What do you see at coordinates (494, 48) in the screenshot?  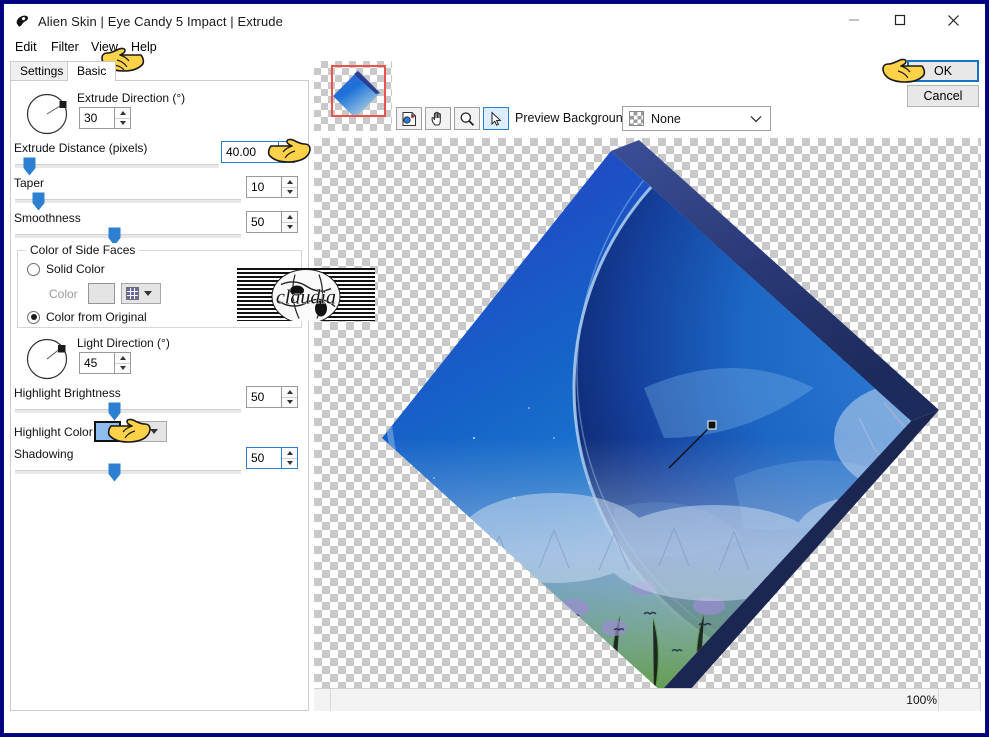 I see `menu-bar: Edit Filter View Help` at bounding box center [494, 48].